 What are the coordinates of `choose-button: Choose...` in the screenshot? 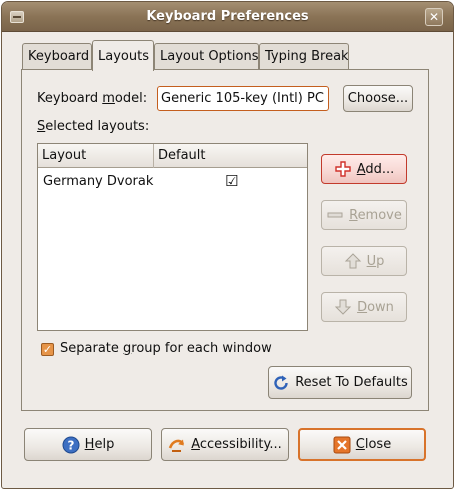 It's located at (378, 98).